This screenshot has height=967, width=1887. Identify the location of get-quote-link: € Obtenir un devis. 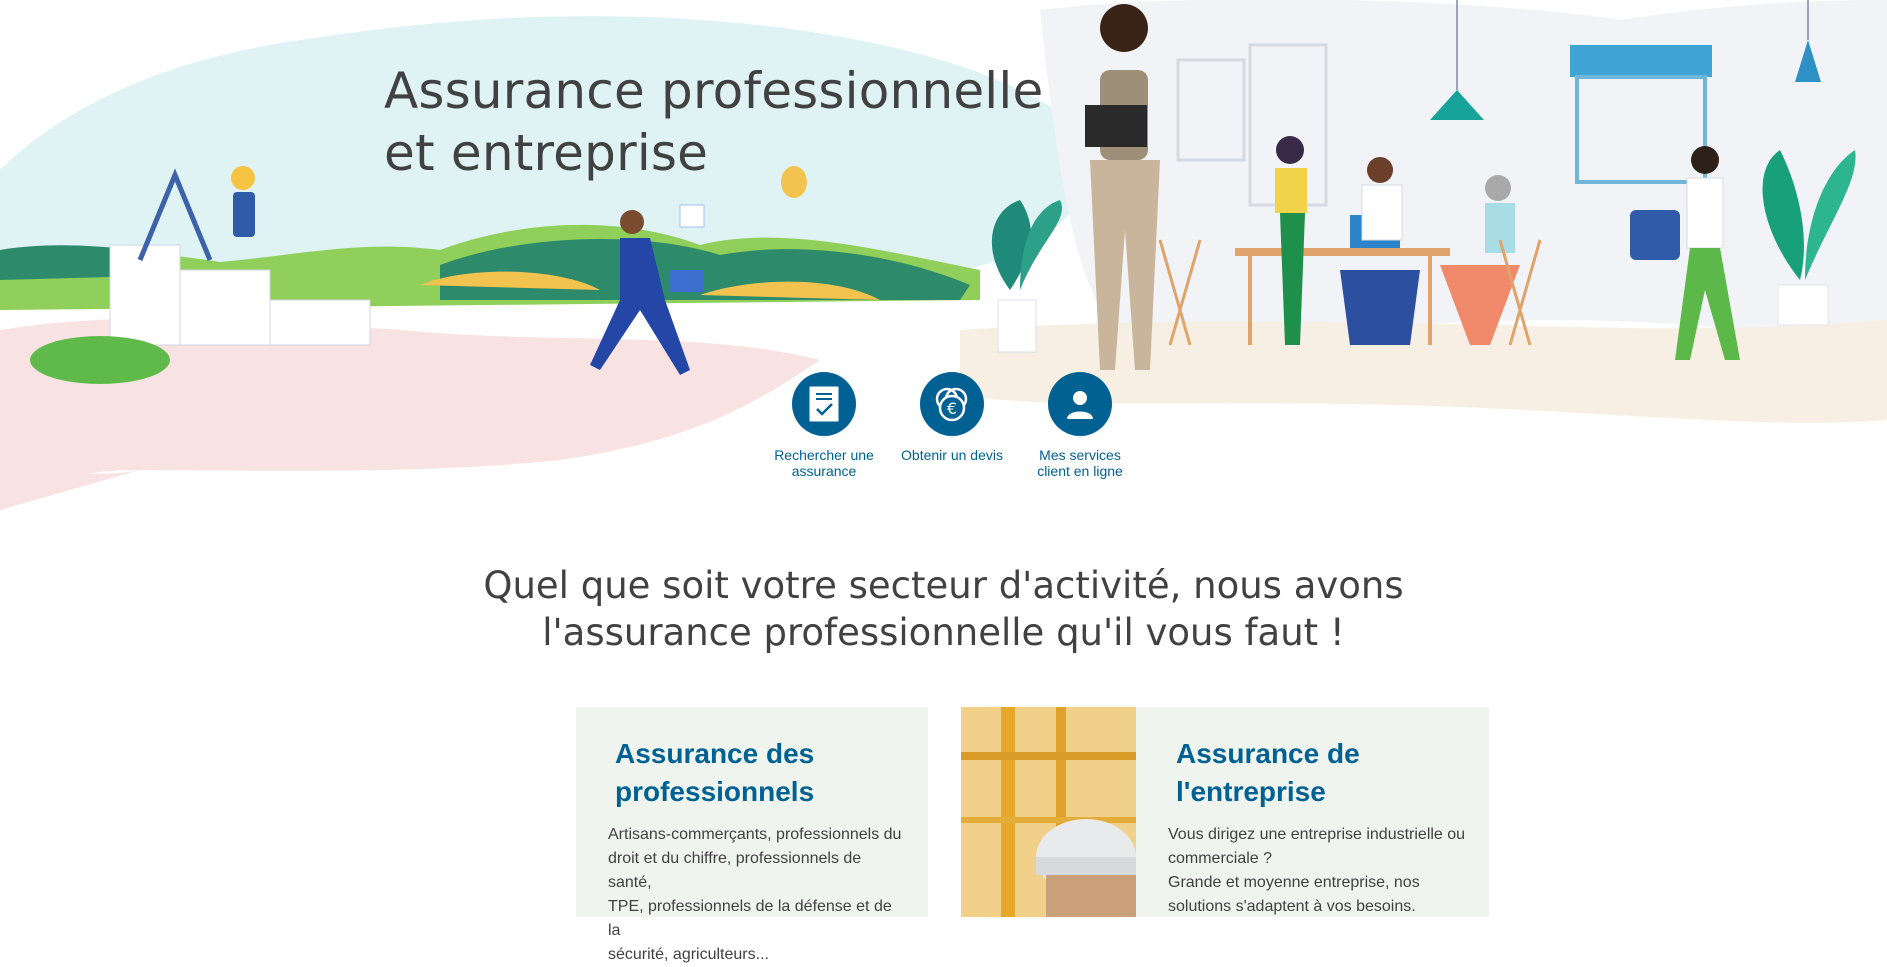
(952, 425).